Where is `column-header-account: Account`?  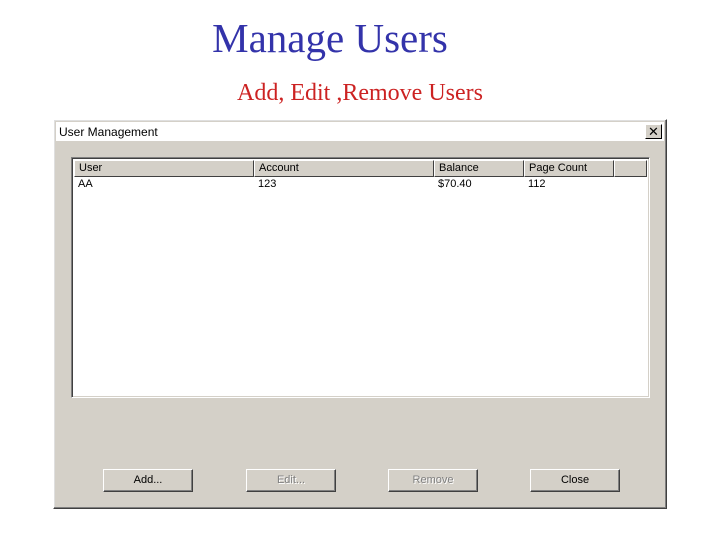
column-header-account: Account is located at coordinates (344, 168).